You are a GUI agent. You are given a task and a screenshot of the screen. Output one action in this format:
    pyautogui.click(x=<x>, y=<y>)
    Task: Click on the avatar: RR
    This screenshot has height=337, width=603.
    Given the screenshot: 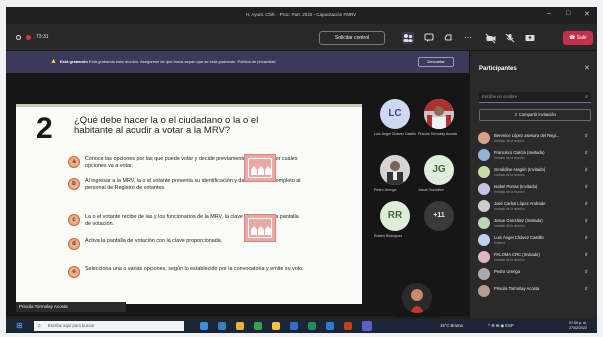 What is the action you would take?
    pyautogui.click(x=395, y=216)
    